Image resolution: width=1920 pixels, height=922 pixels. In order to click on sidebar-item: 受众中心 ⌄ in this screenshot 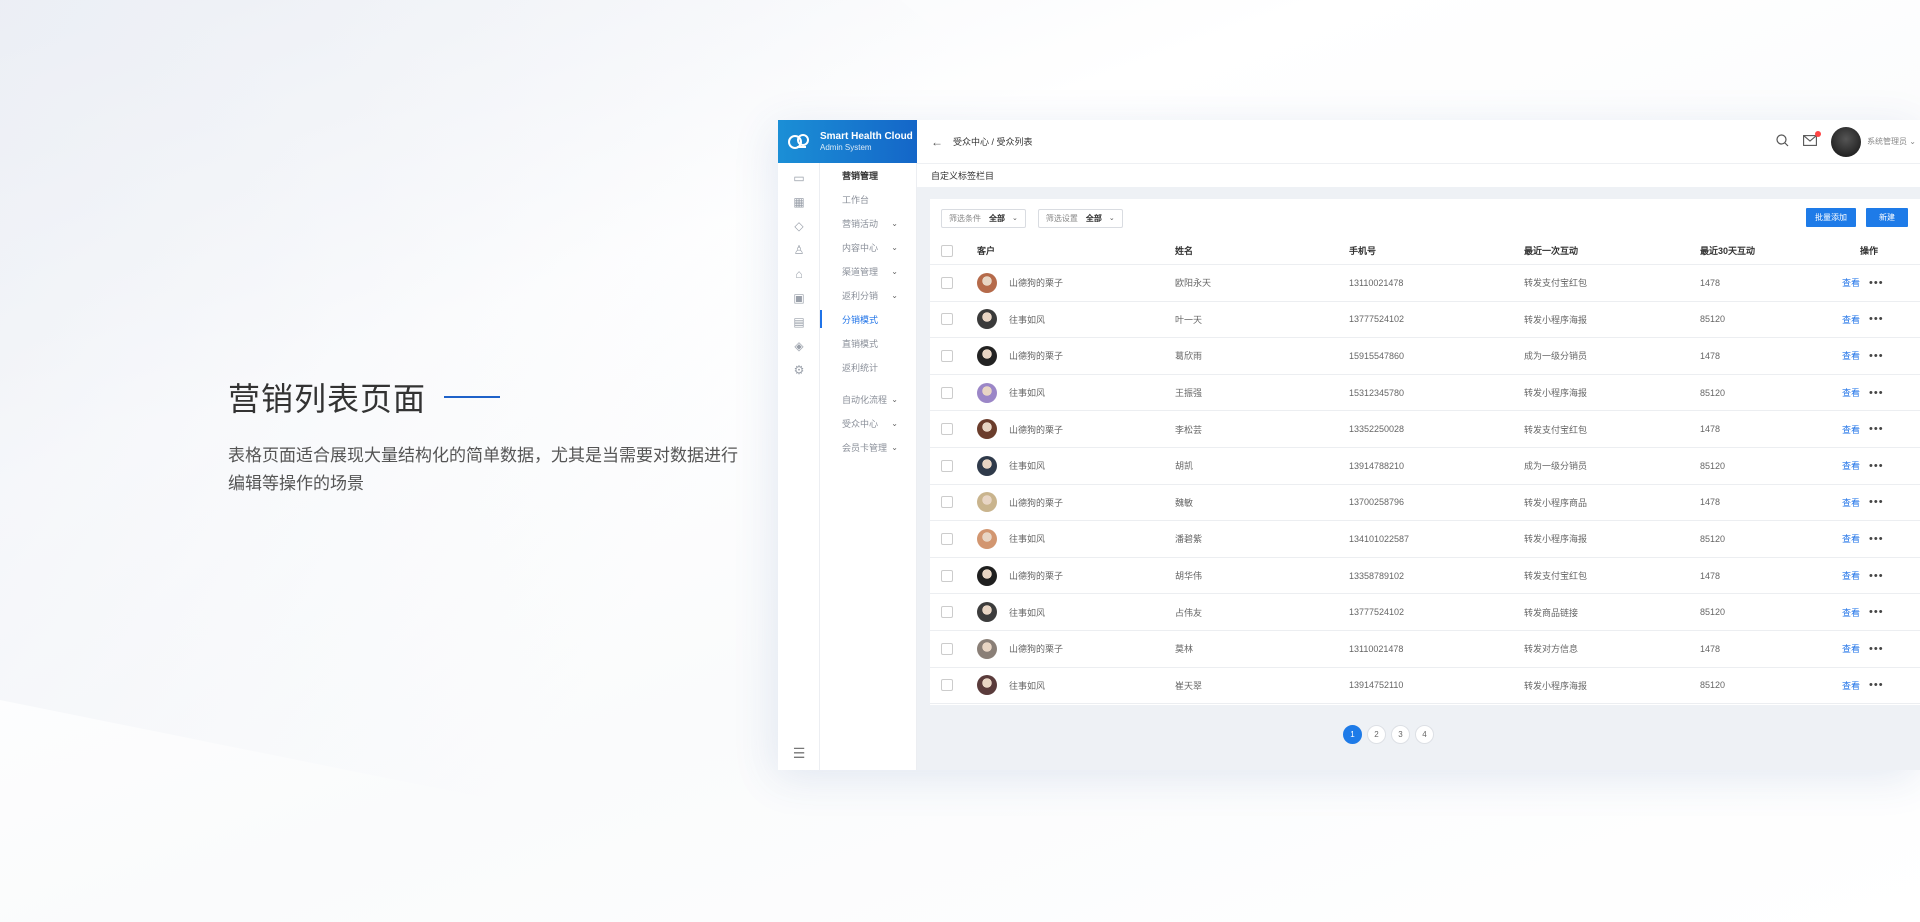, I will do `click(868, 423)`.